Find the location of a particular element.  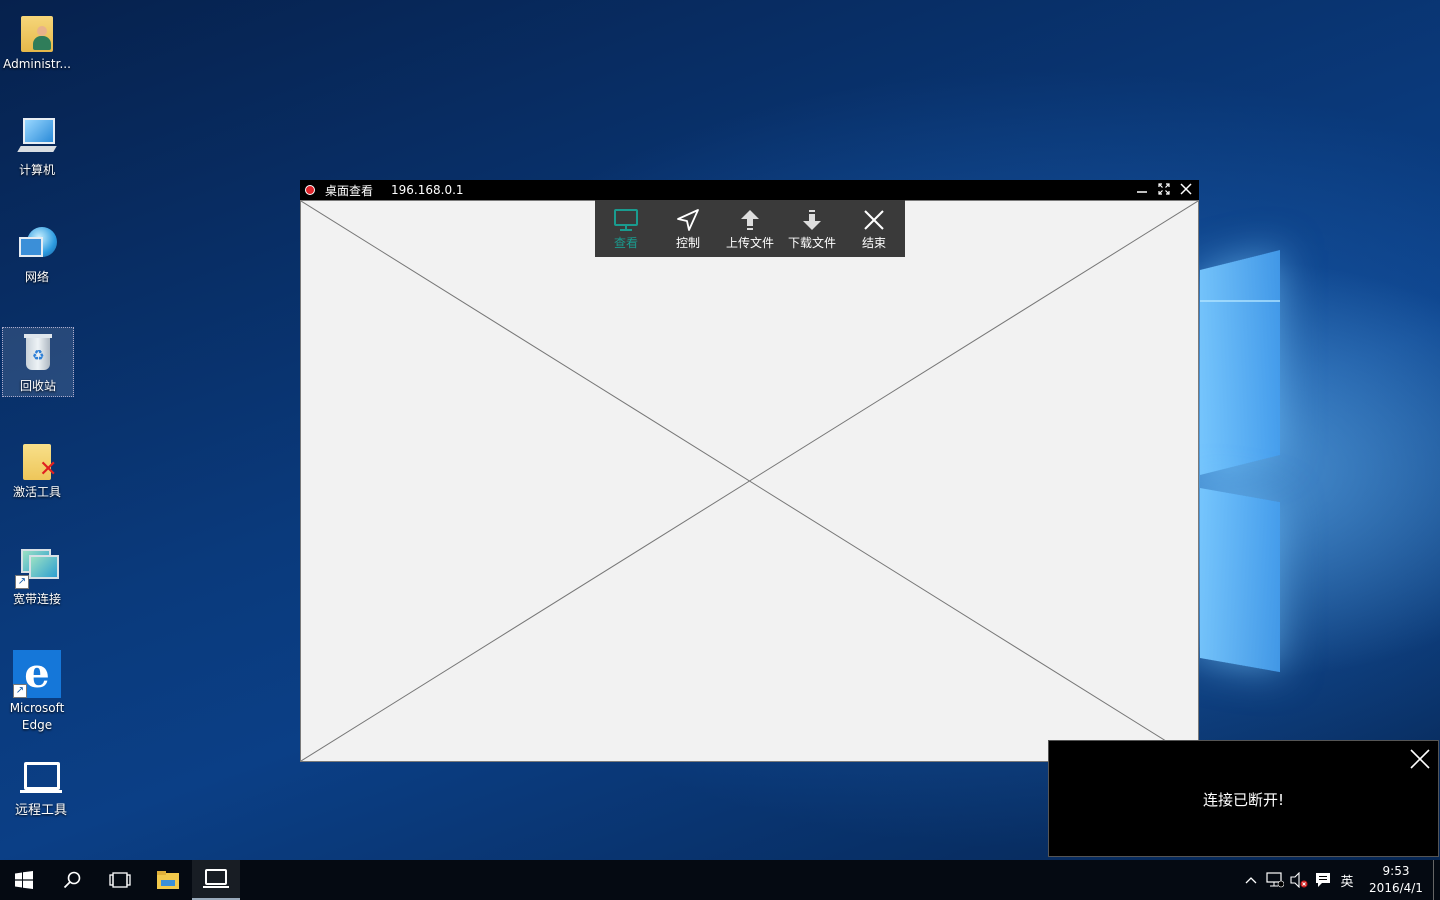

desktop-icon-broadband: ↗ 宽带连接 is located at coordinates (37, 572).